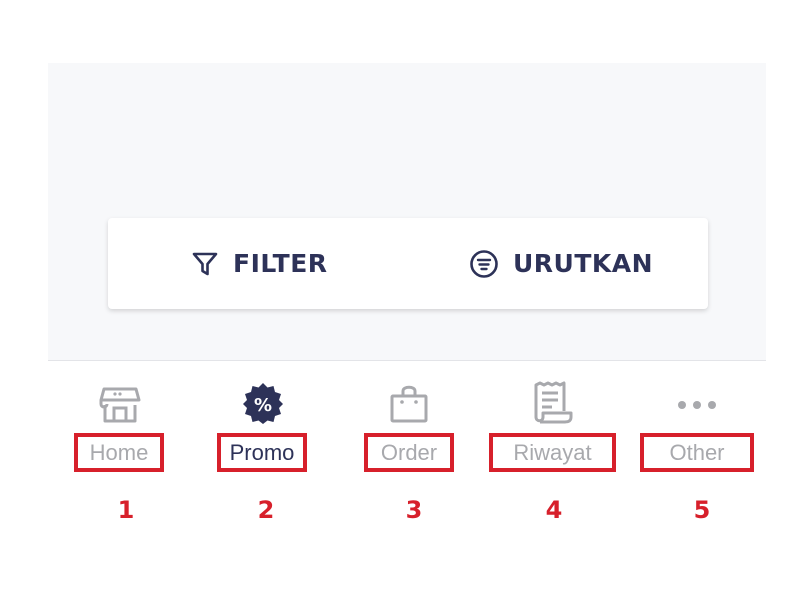 The height and width of the screenshot is (600, 800). I want to click on nav-label-riwayat: Riwayat, so click(552, 452).